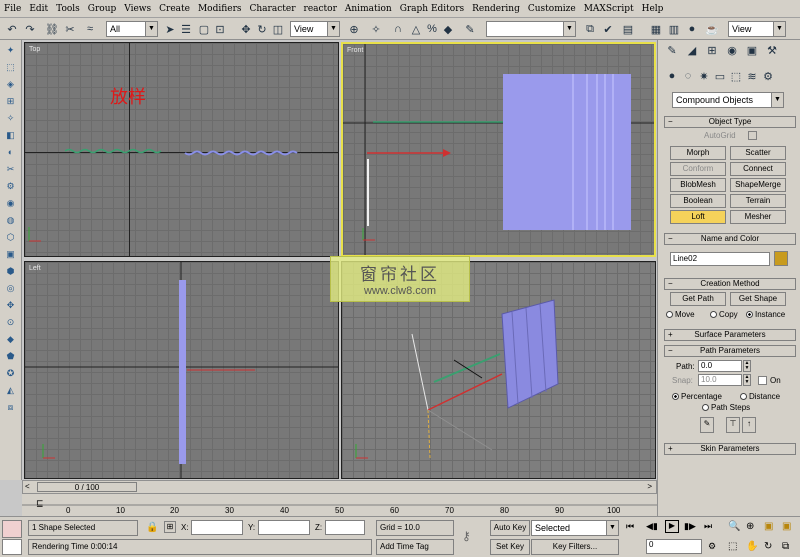 This screenshot has width=800, height=557. I want to click on menu-edit: Edit, so click(38, 9).